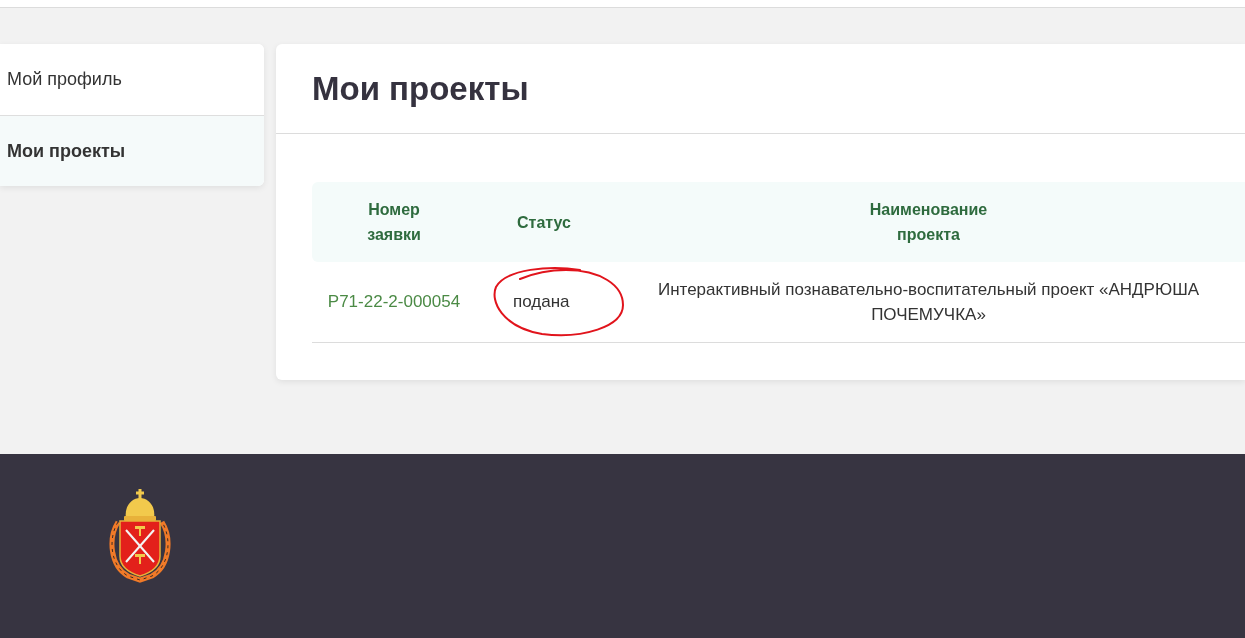 The image size is (1245, 638). What do you see at coordinates (928, 222) in the screenshot?
I see `column-header: Наименование проекта` at bounding box center [928, 222].